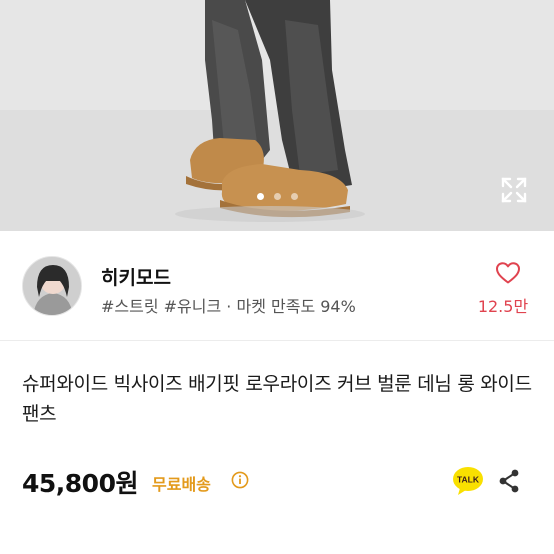 The image size is (554, 554). I want to click on talk-label: TALK, so click(468, 480).